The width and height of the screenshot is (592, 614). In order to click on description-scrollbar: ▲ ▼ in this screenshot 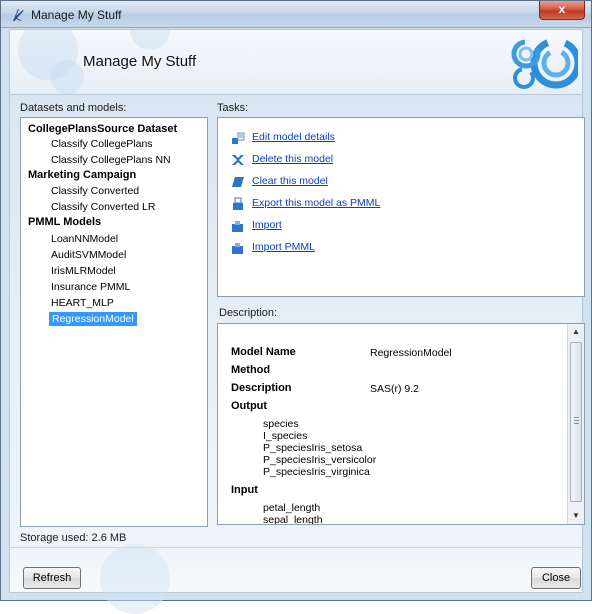, I will do `click(575, 424)`.